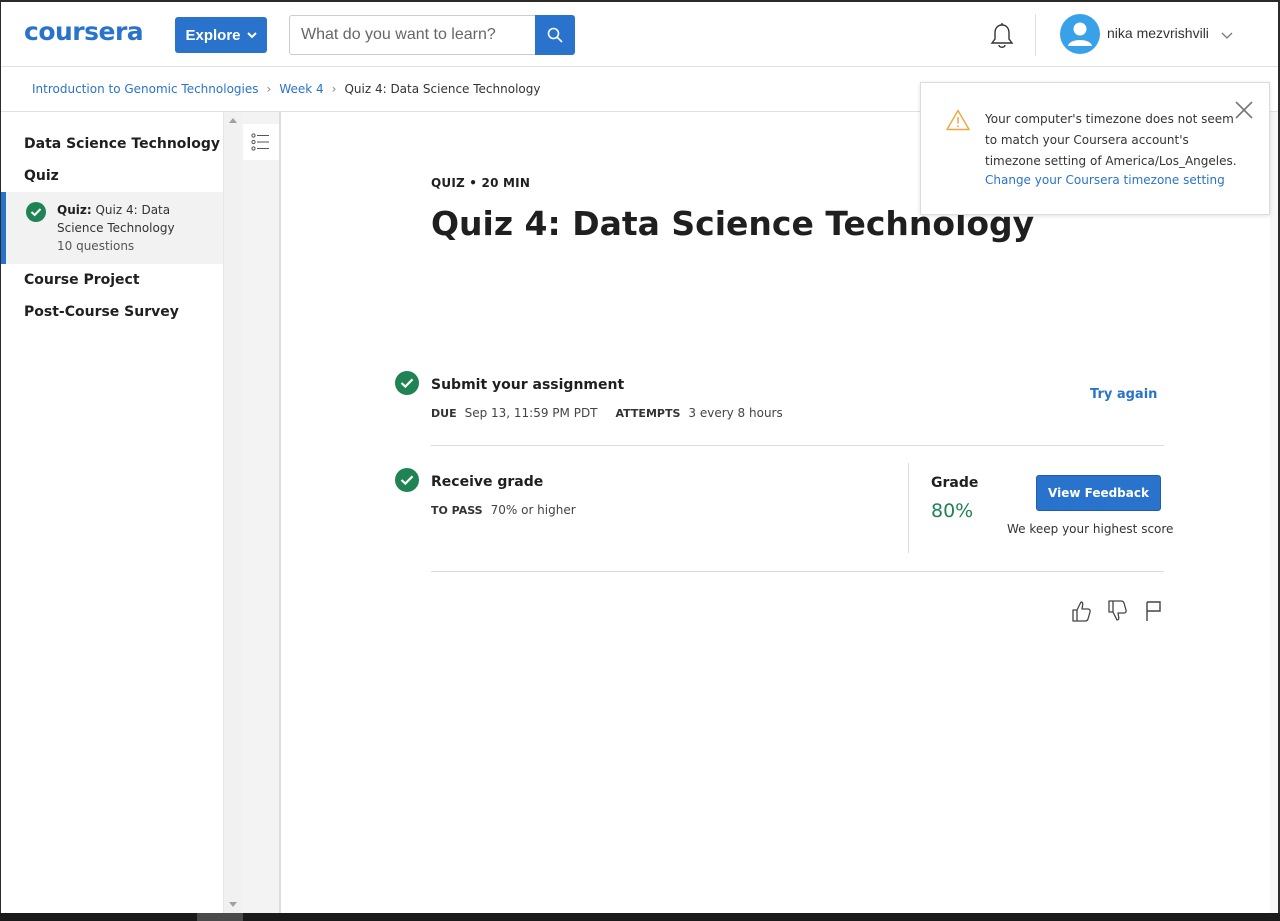 The image size is (1280, 921). Describe the element at coordinates (1002, 36) in the screenshot. I see `notification-bell-icon` at that location.